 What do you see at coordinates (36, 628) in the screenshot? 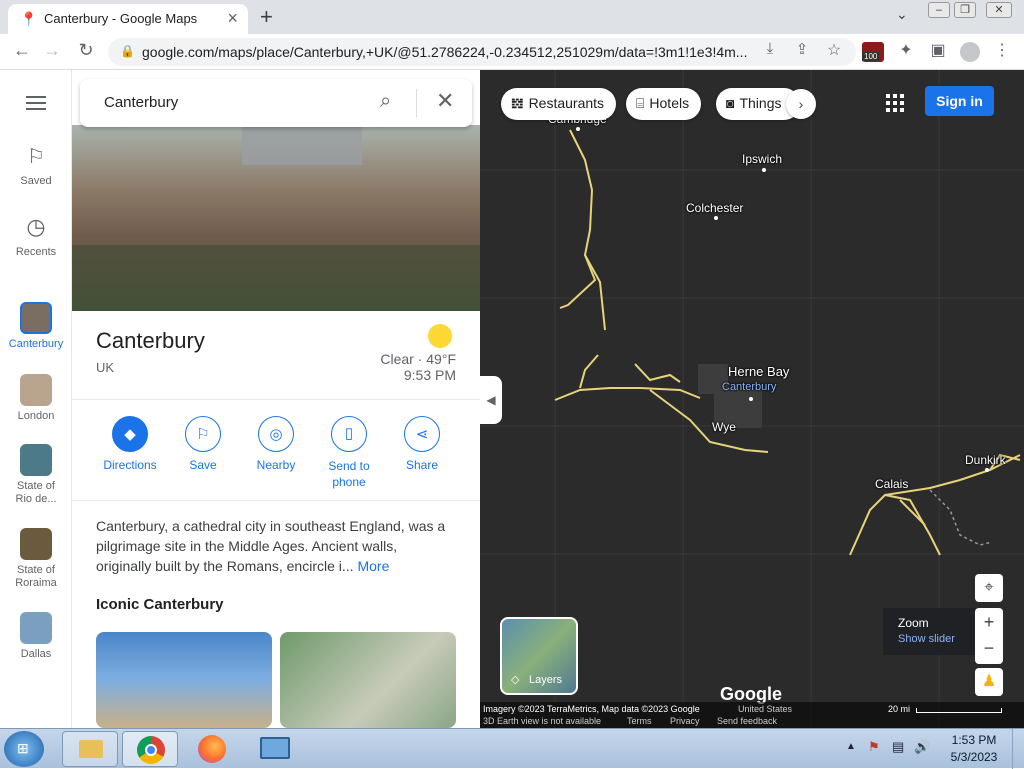
I see `place-thumbnail` at bounding box center [36, 628].